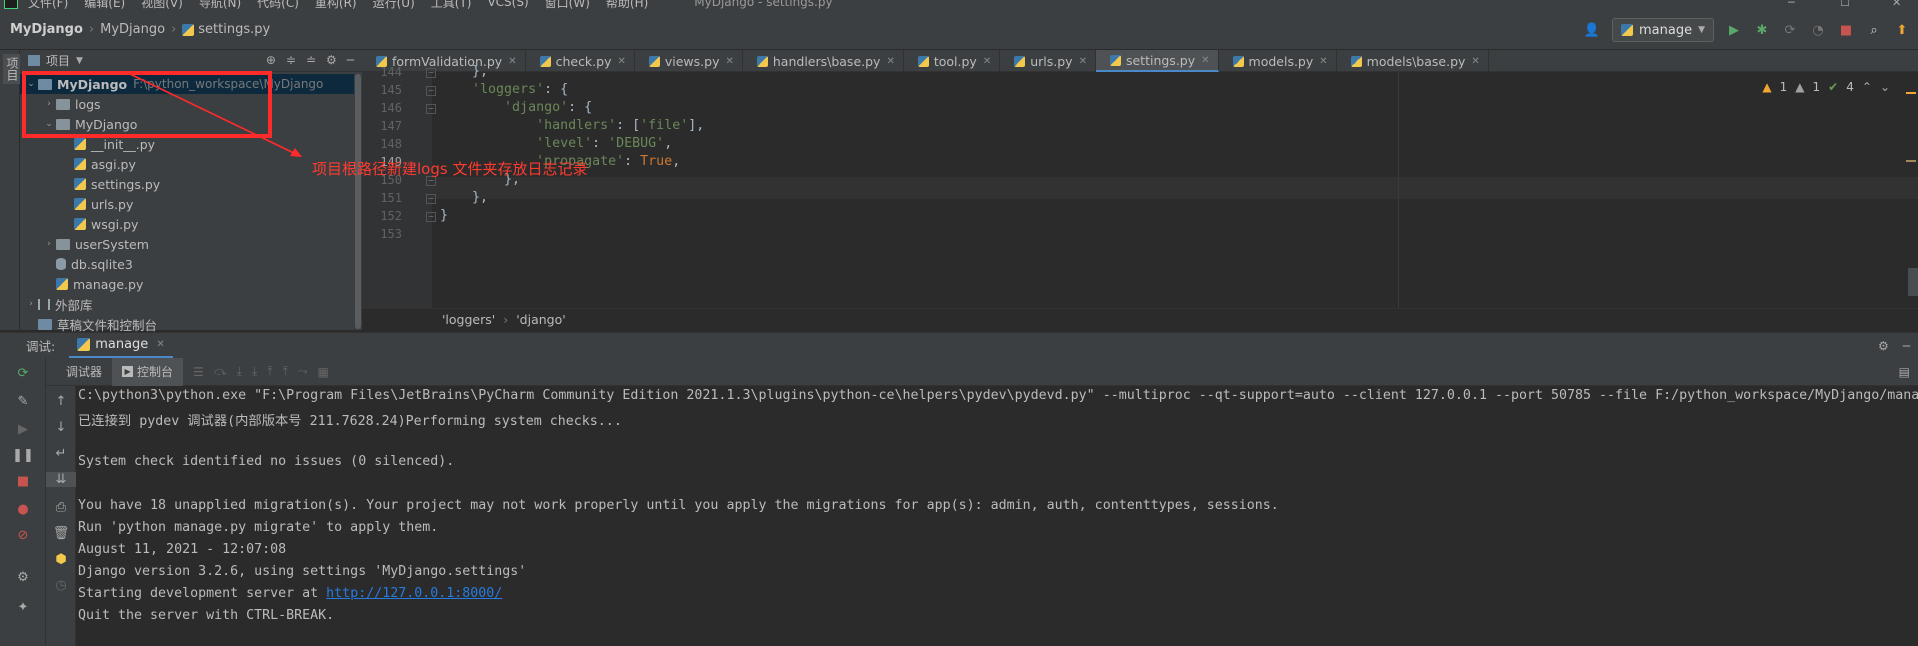 The height and width of the screenshot is (646, 1918). Describe the element at coordinates (468, 319) in the screenshot. I see `breadcrumb-loggers: 'loggers'` at that location.